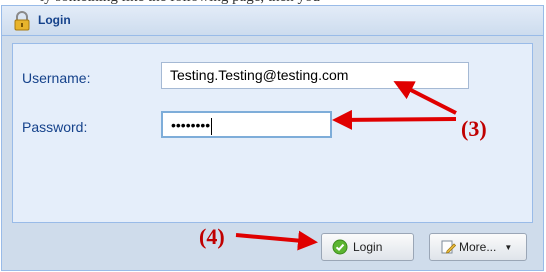 This screenshot has height=272, width=546. Describe the element at coordinates (22, 21) in the screenshot. I see `lock-icon` at that location.